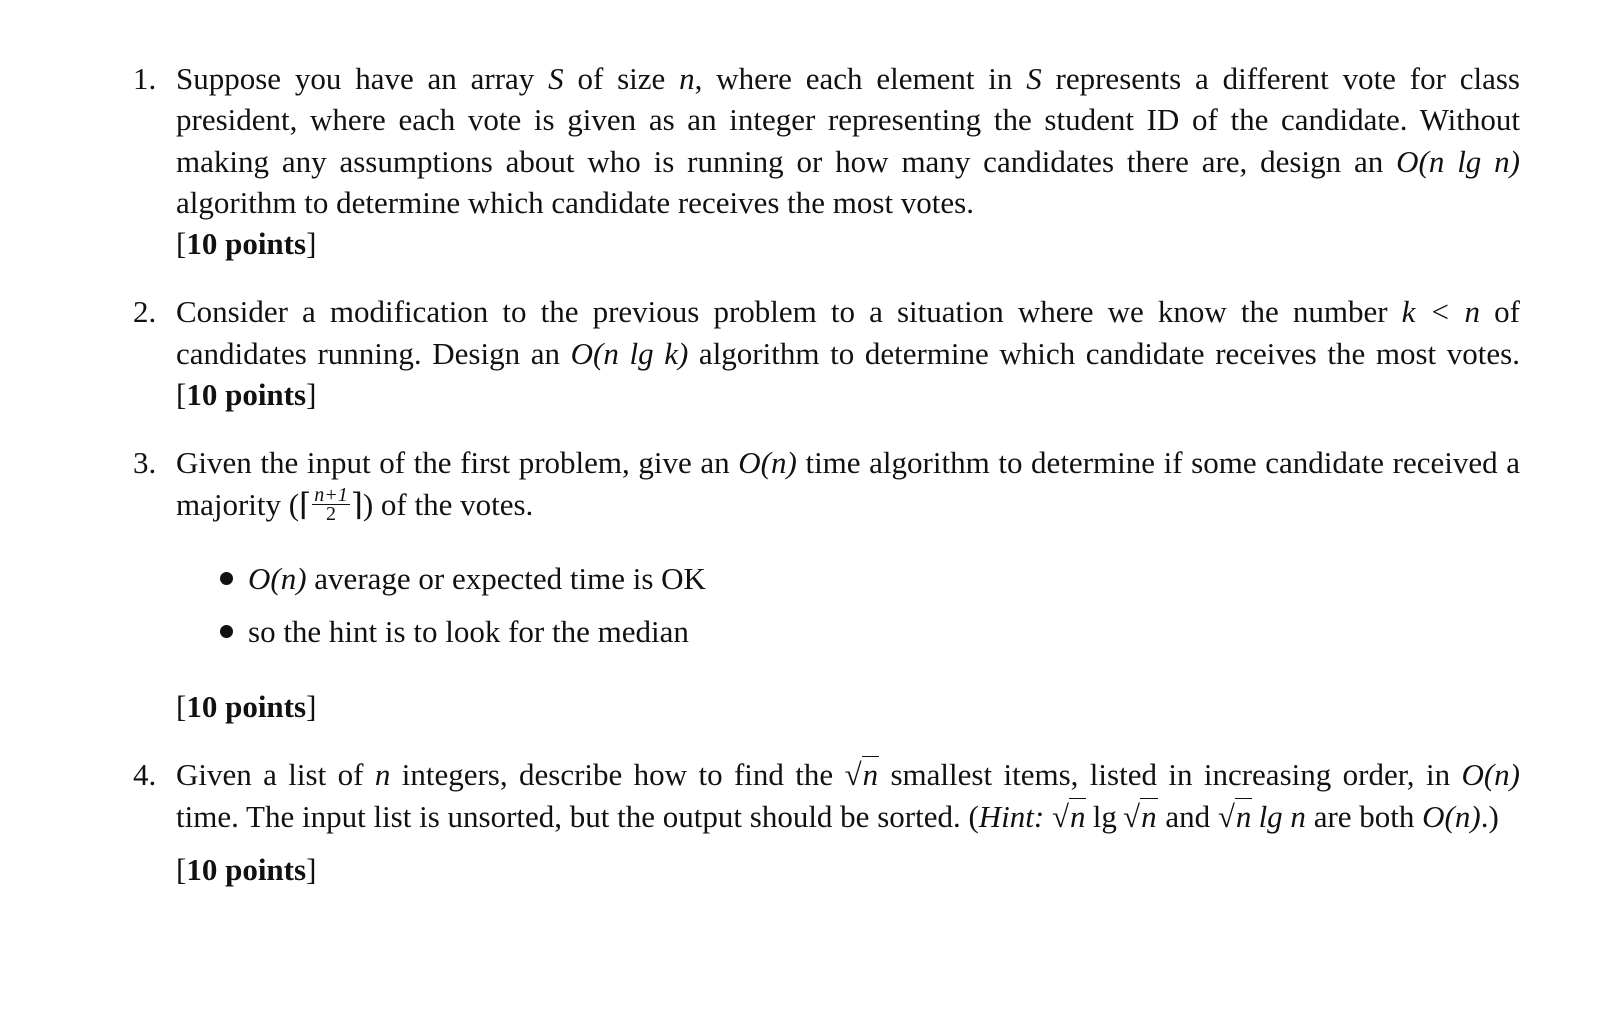 This screenshot has height=1020, width=1622. Describe the element at coordinates (629, 353) in the screenshot. I see `math-complexity: O(n lg k)` at that location.